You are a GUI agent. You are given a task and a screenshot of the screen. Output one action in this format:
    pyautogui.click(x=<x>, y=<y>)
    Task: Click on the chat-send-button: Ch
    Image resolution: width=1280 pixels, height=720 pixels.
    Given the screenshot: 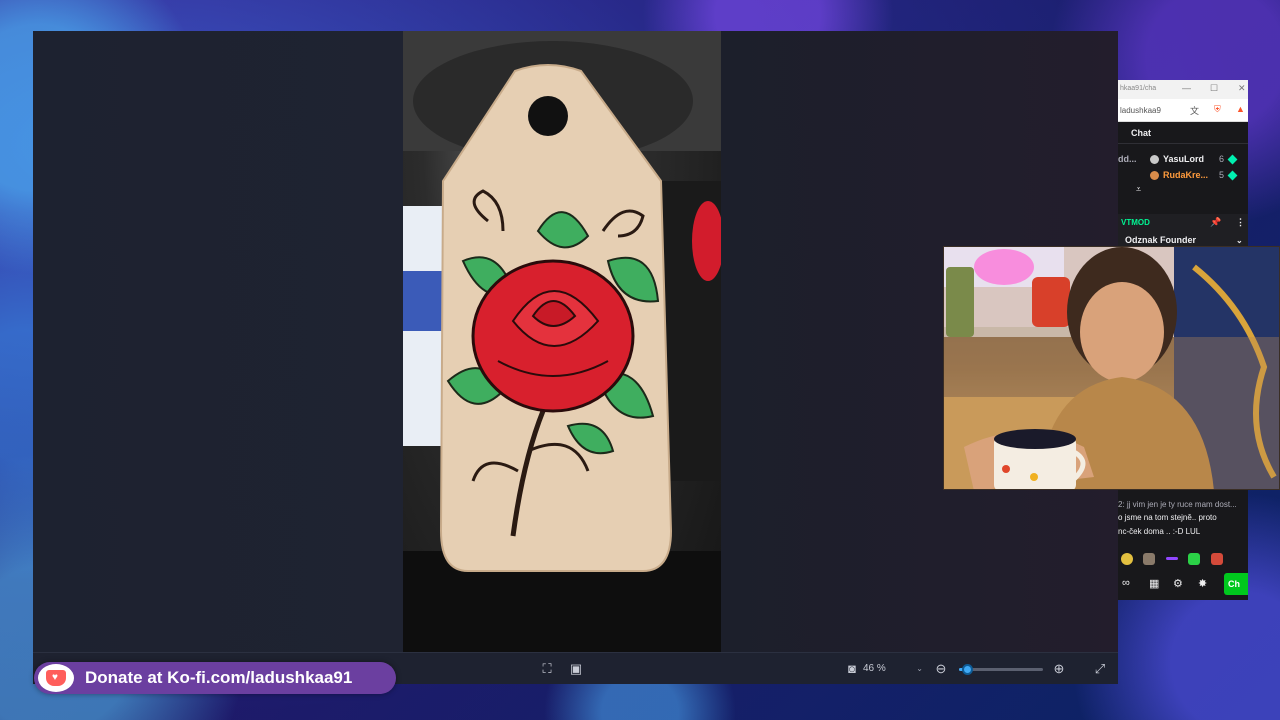 What is the action you would take?
    pyautogui.click(x=1236, y=584)
    